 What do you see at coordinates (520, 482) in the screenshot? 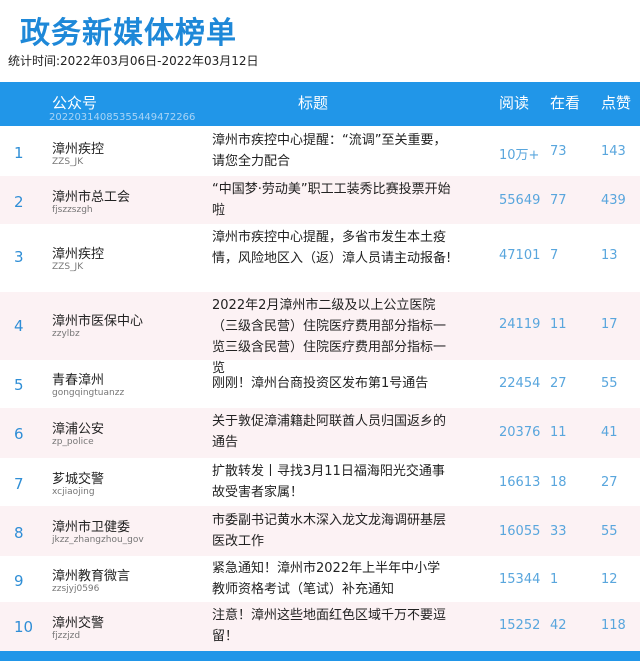
I see `read-count: 16613` at bounding box center [520, 482].